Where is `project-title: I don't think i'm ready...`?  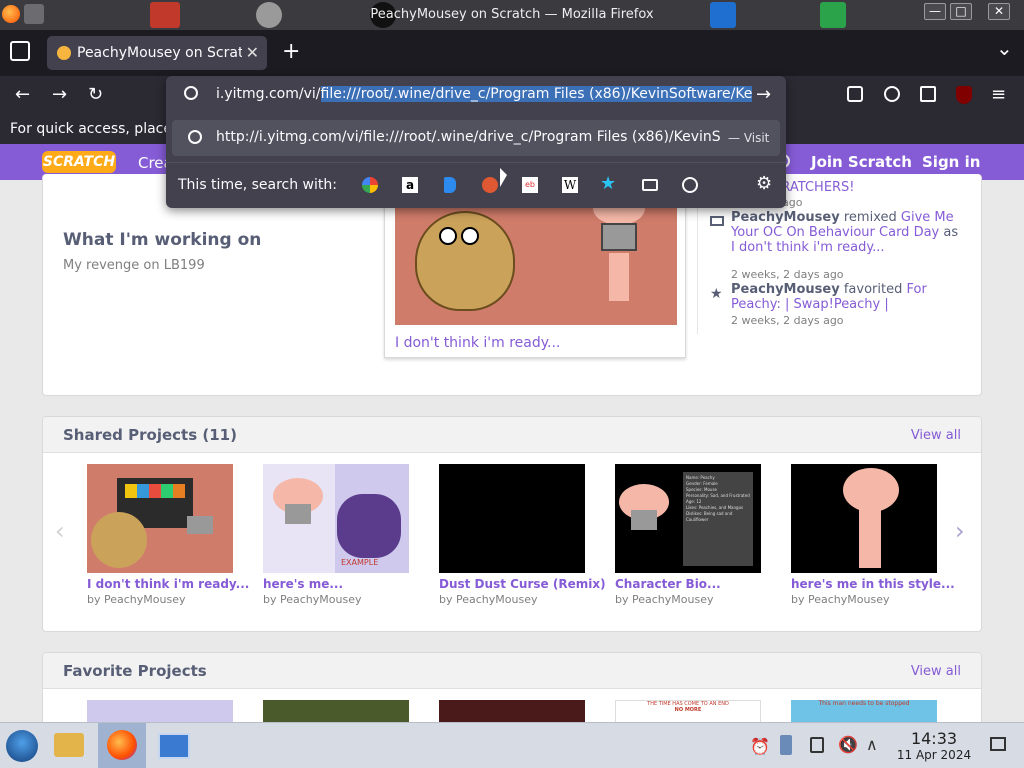
project-title: I don't think i'm ready... is located at coordinates (168, 584).